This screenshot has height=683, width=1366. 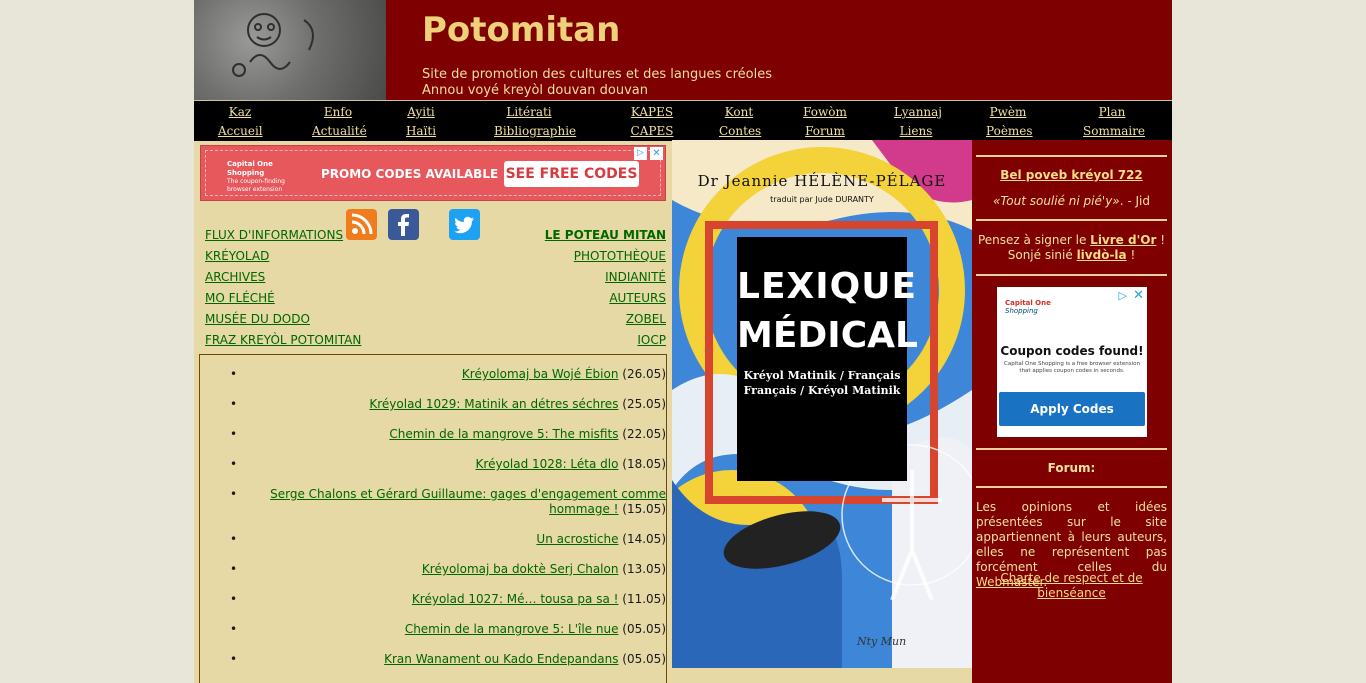 What do you see at coordinates (605, 235) in the screenshot?
I see `link-le-poteau-mitan: LE POTEAU MITAN` at bounding box center [605, 235].